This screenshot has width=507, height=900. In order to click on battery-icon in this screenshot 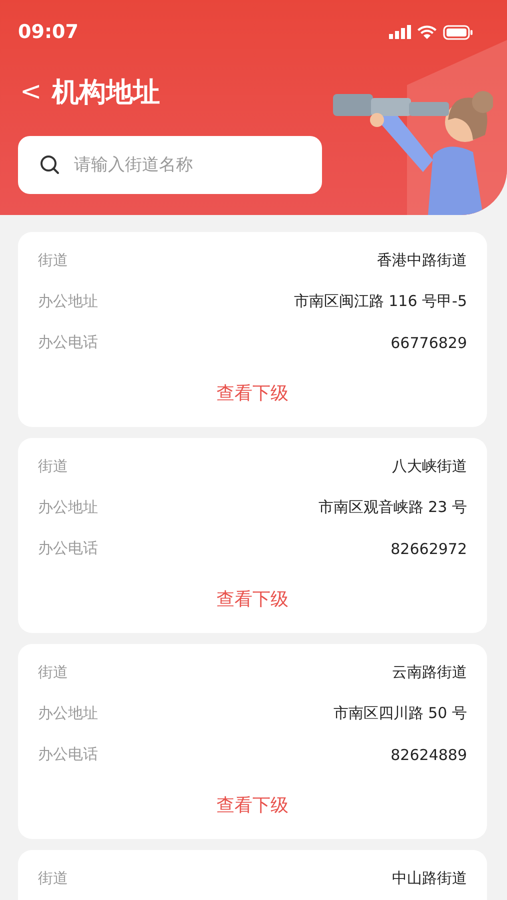, I will do `click(458, 32)`.